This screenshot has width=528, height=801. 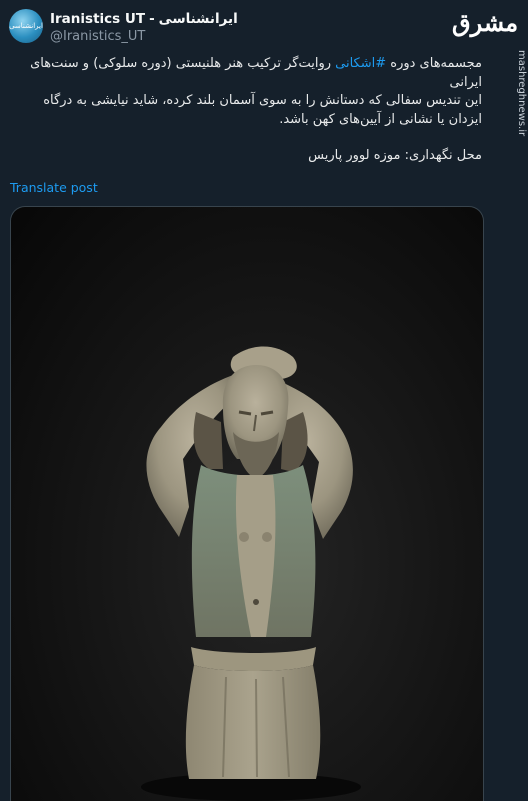 I want to click on author-name: Iranistics UT - ایرانشناسی, so click(x=144, y=19).